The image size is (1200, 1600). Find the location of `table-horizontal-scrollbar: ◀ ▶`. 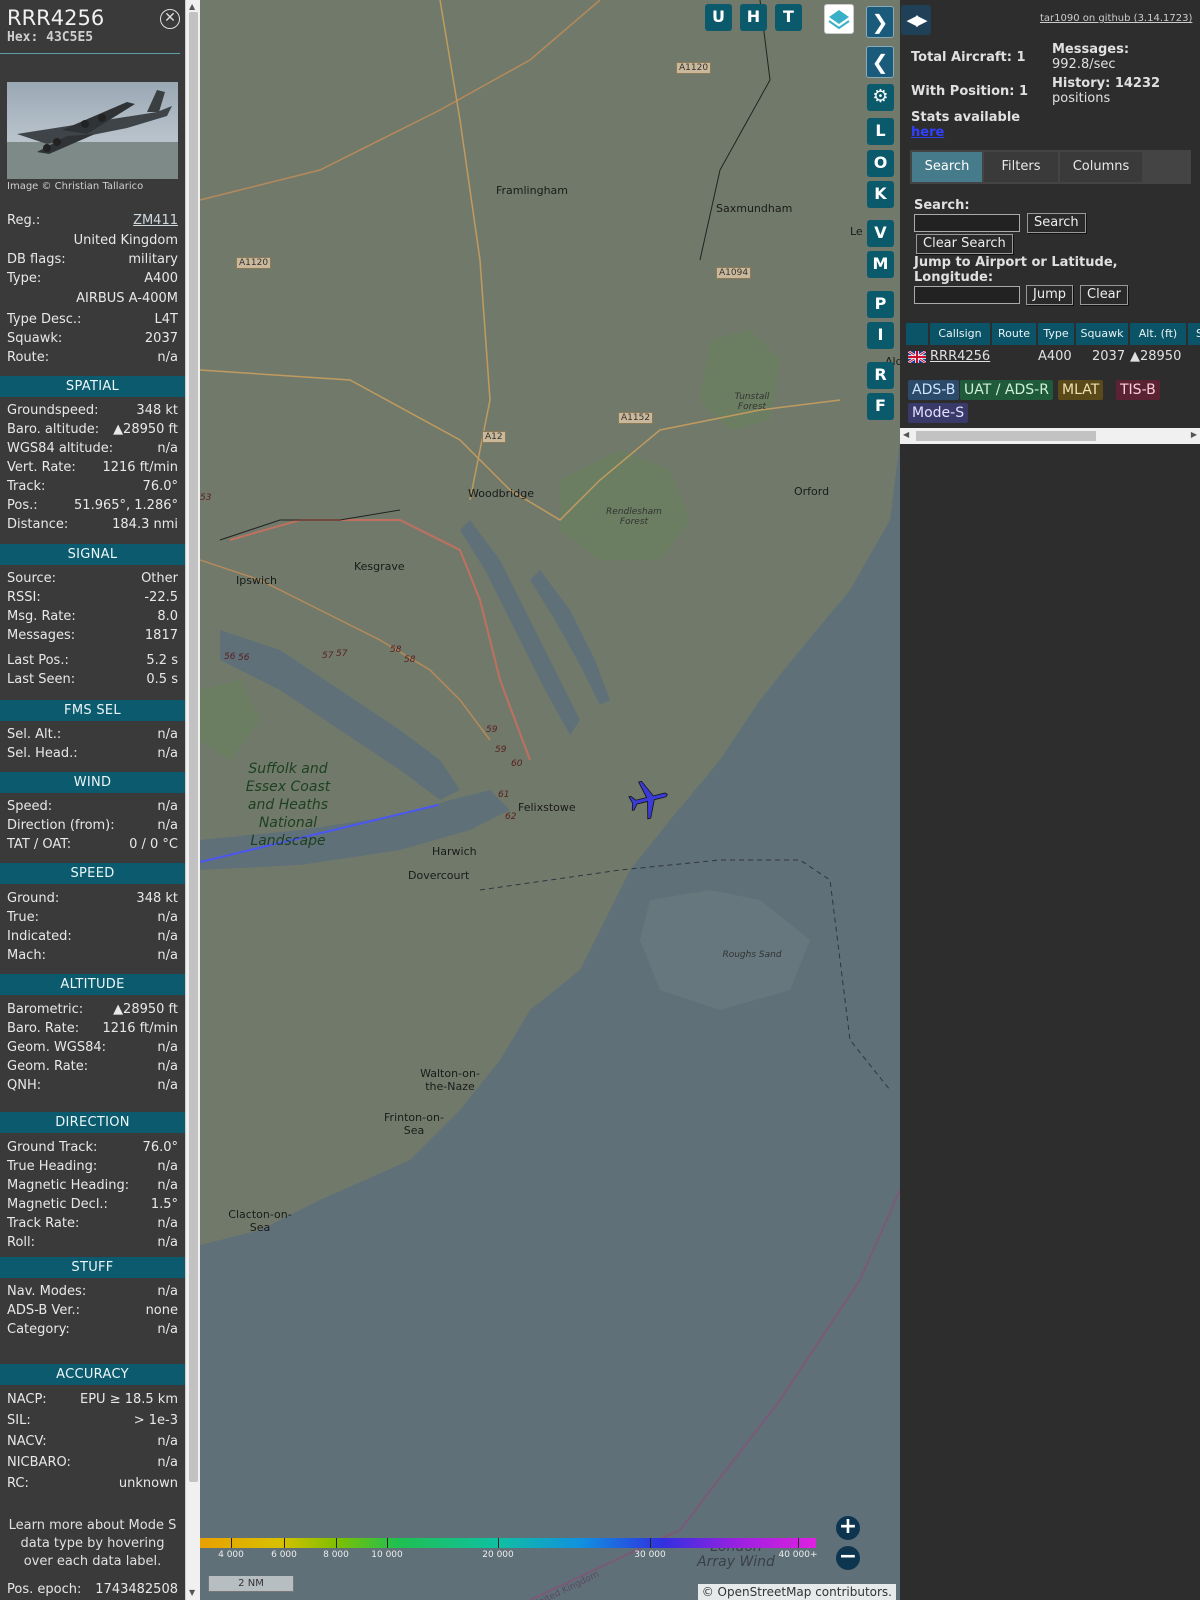

table-horizontal-scrollbar: ◀ ▶ is located at coordinates (1050, 436).